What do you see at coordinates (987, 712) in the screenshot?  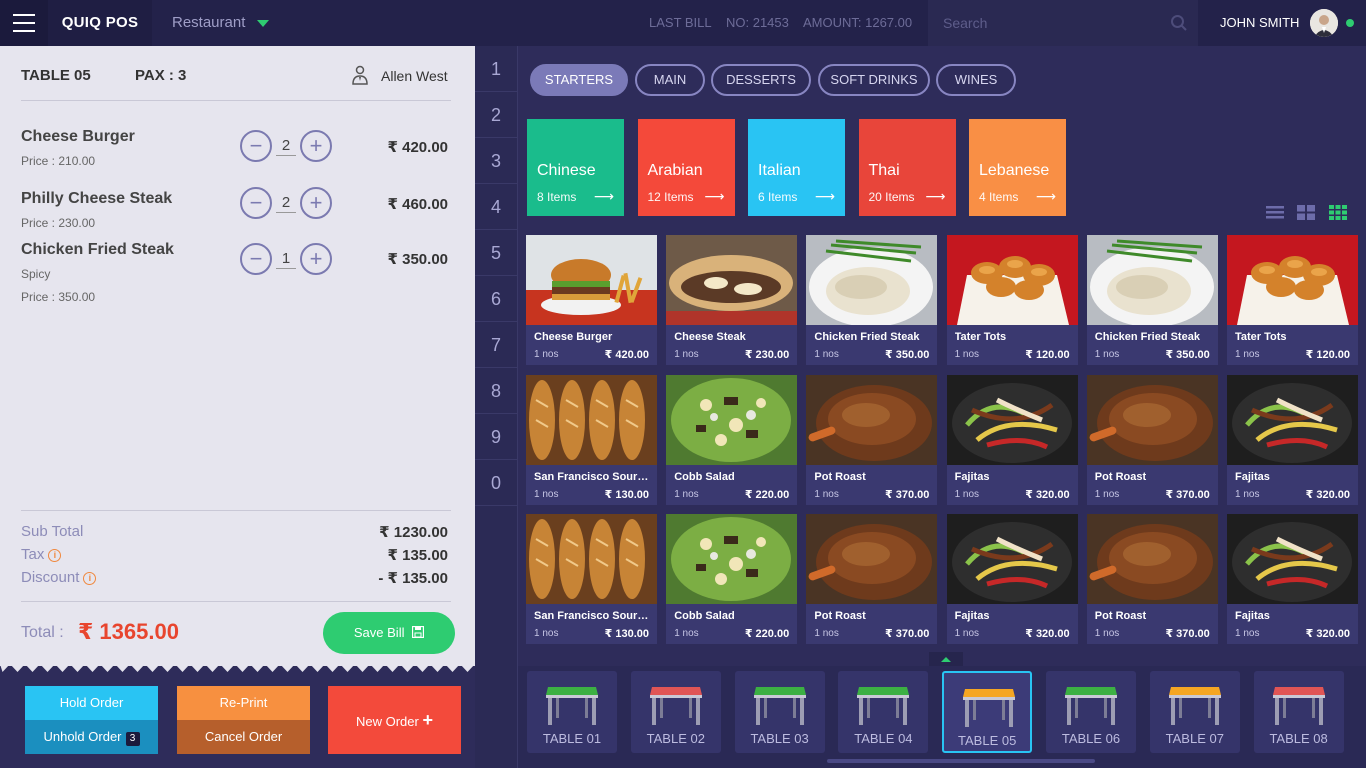 I see `table-table-05: TABLE 05` at bounding box center [987, 712].